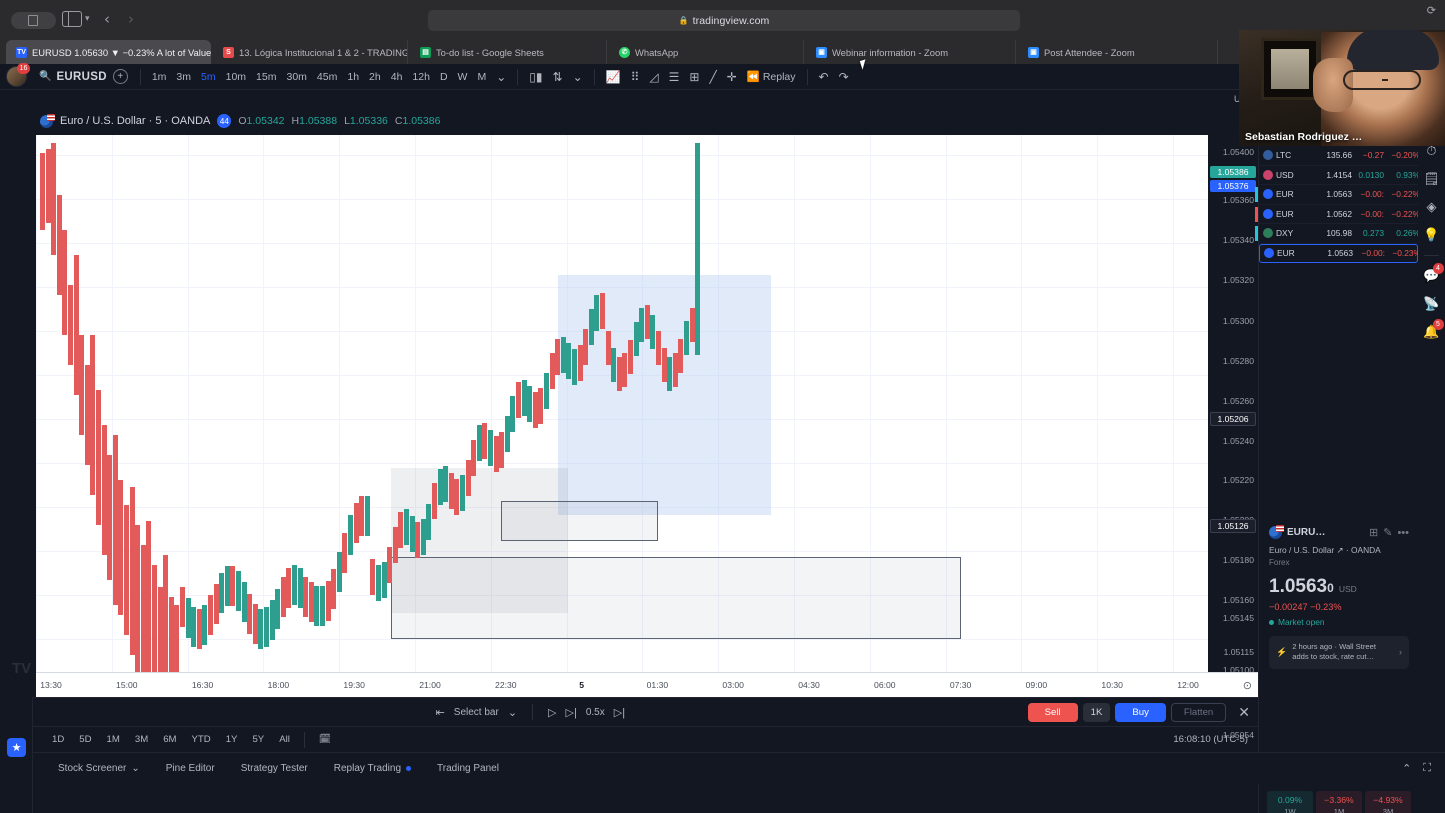 The height and width of the screenshot is (813, 1445). I want to click on patterns-icon: ◿, so click(653, 77).